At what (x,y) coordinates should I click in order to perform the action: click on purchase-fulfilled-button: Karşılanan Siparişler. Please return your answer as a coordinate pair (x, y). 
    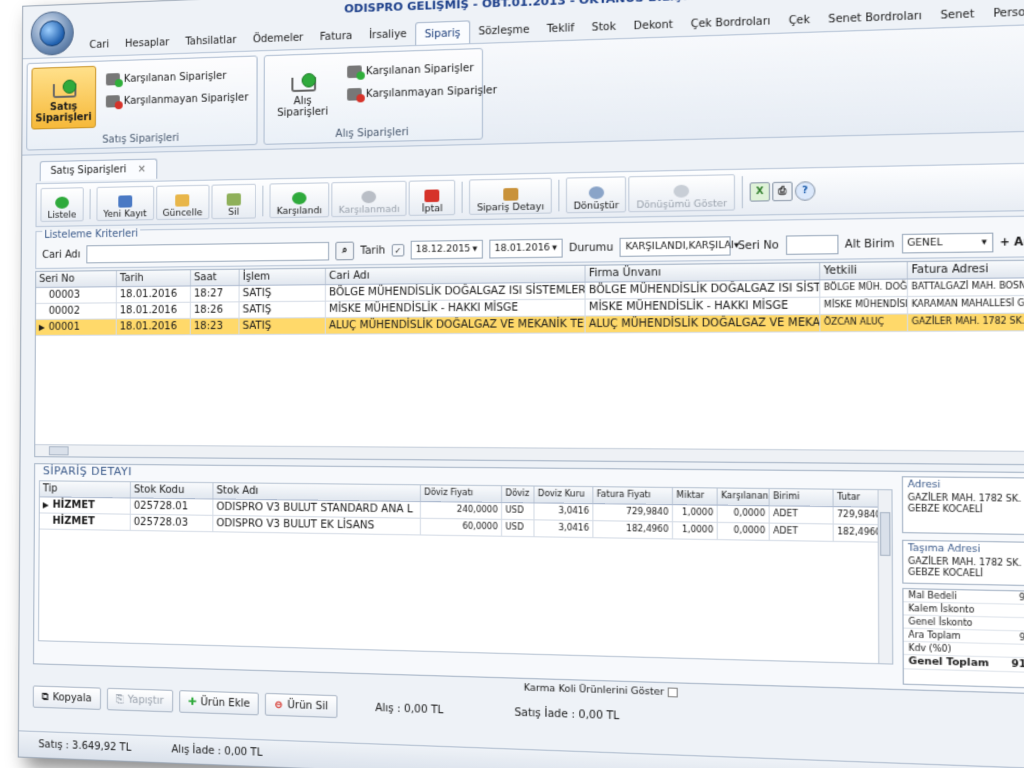
    Looking at the image, I should click on (410, 70).